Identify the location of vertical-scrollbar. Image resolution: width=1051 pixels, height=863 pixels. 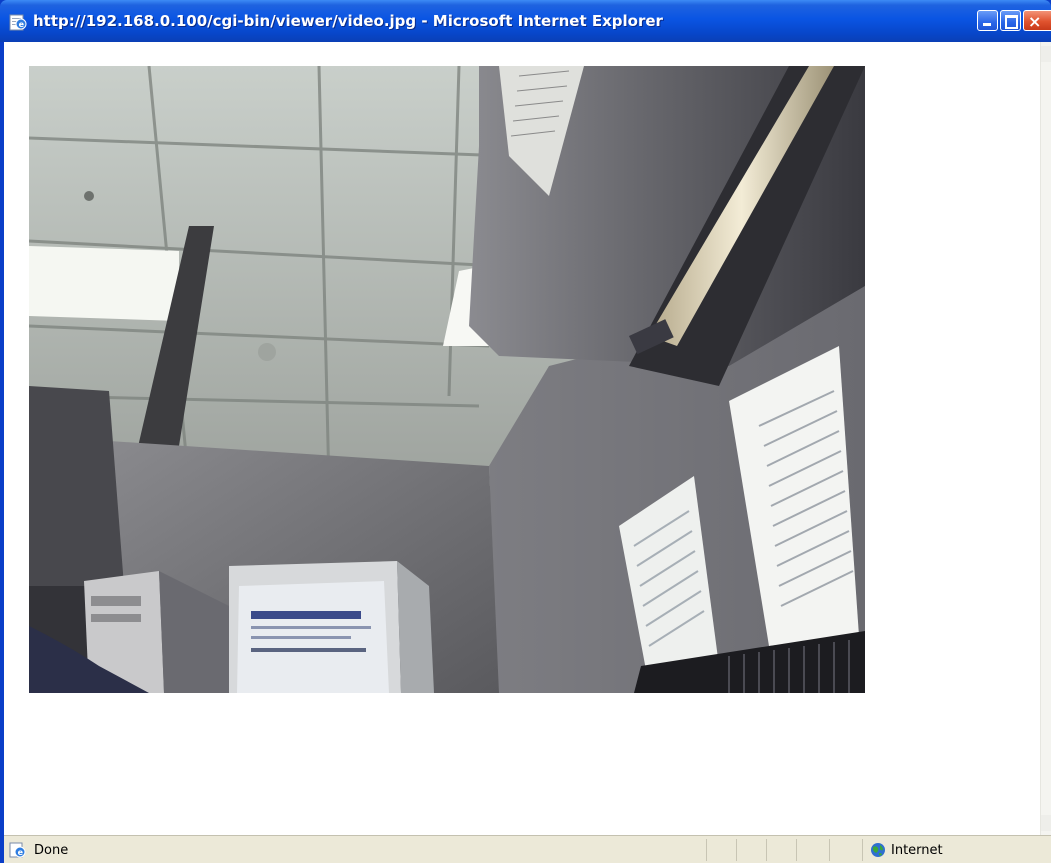
(1045, 438).